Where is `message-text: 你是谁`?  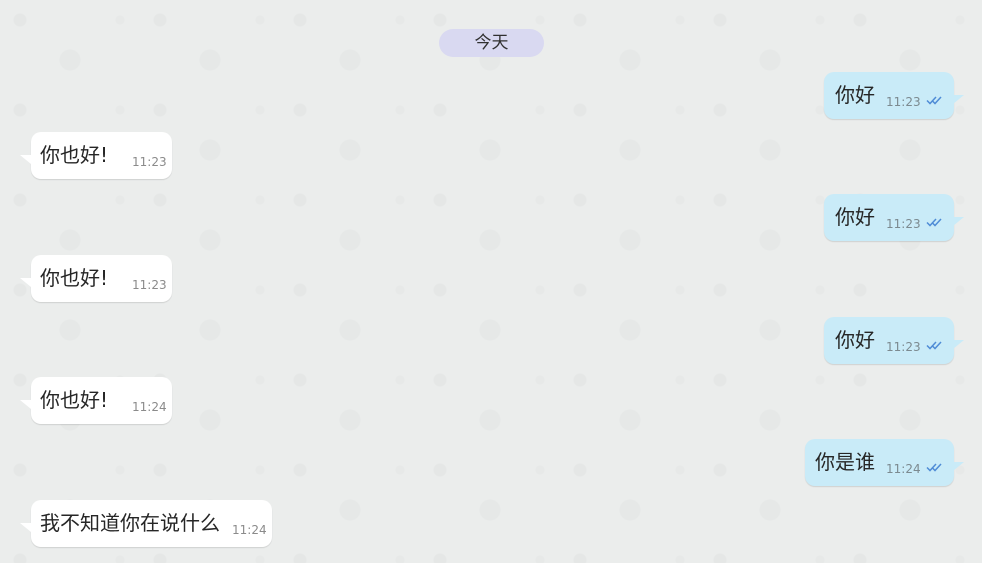 message-text: 你是谁 is located at coordinates (845, 462).